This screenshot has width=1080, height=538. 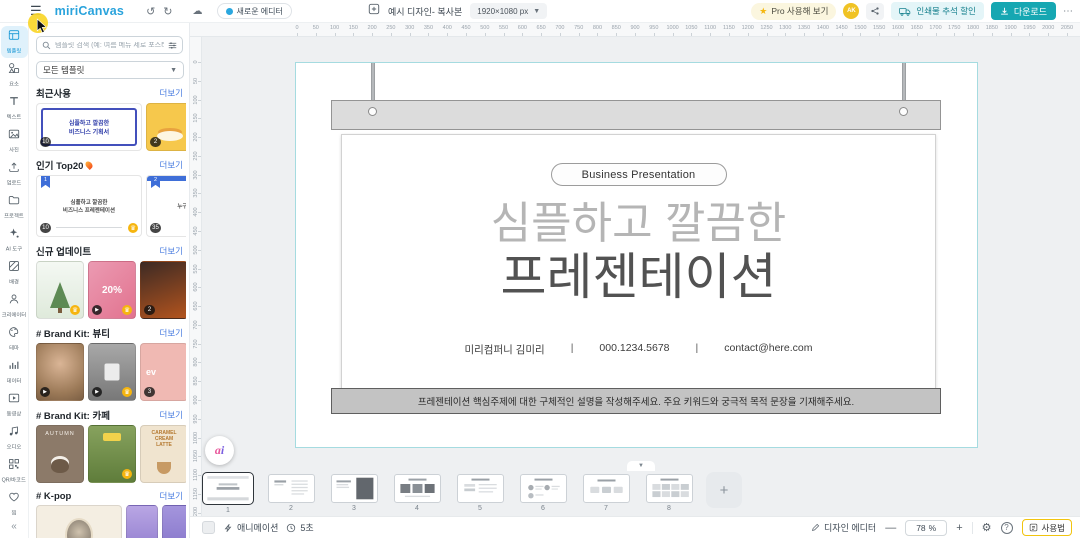 I want to click on template-thumbnail-autumn: AUTUMN, so click(x=60, y=454).